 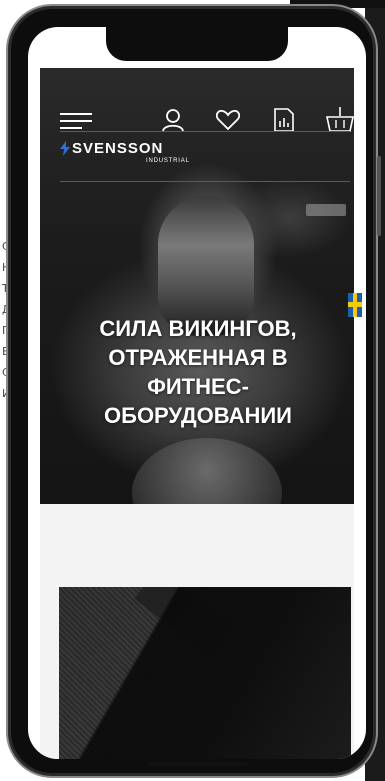 What do you see at coordinates (173, 122) in the screenshot?
I see `user-icon` at bounding box center [173, 122].